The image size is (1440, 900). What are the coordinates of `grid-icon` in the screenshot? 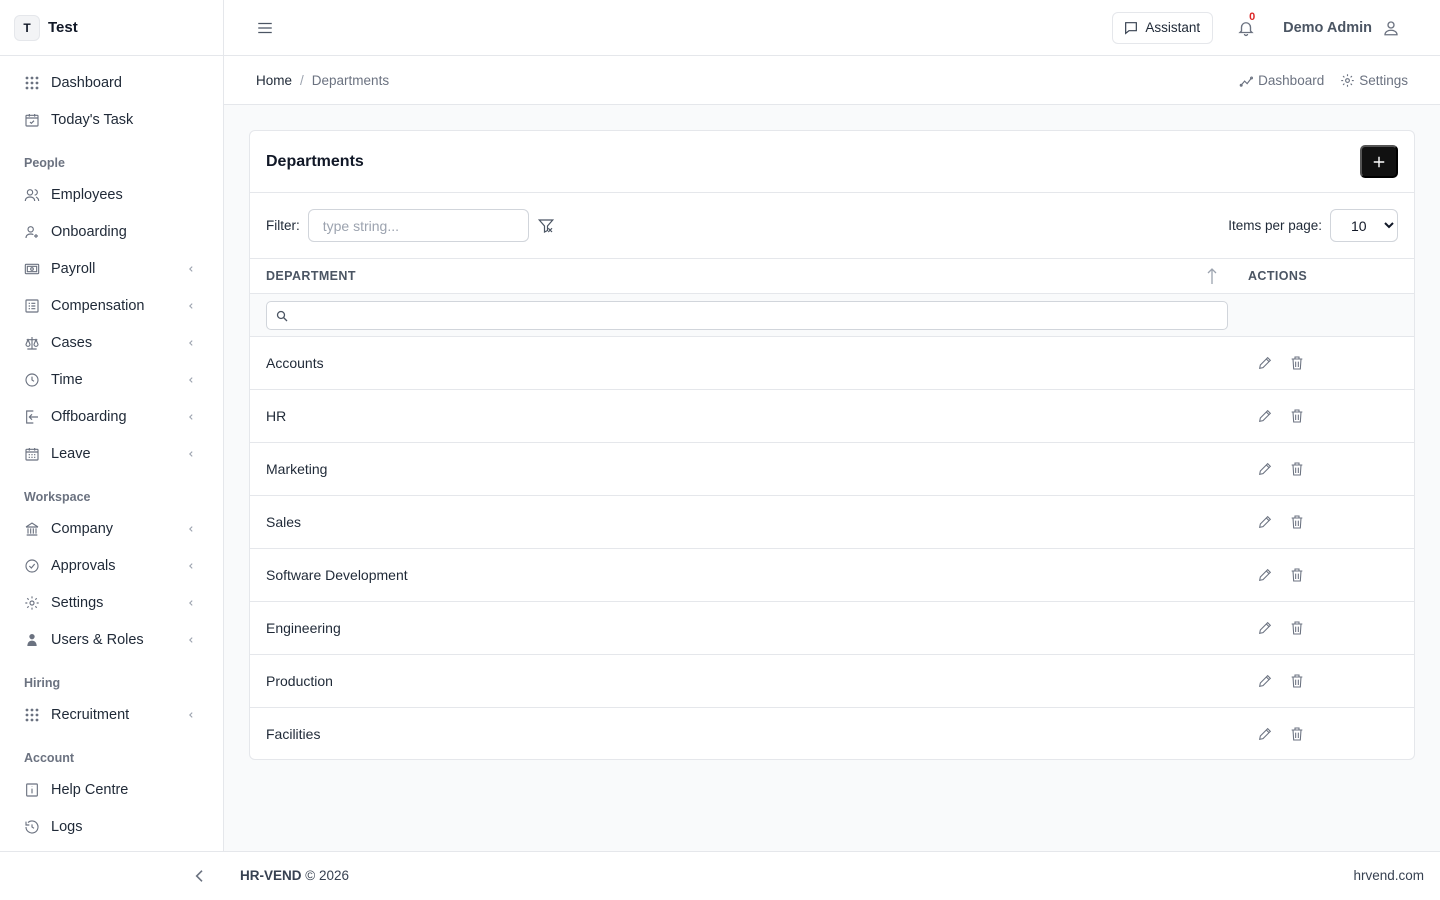 It's located at (32, 715).